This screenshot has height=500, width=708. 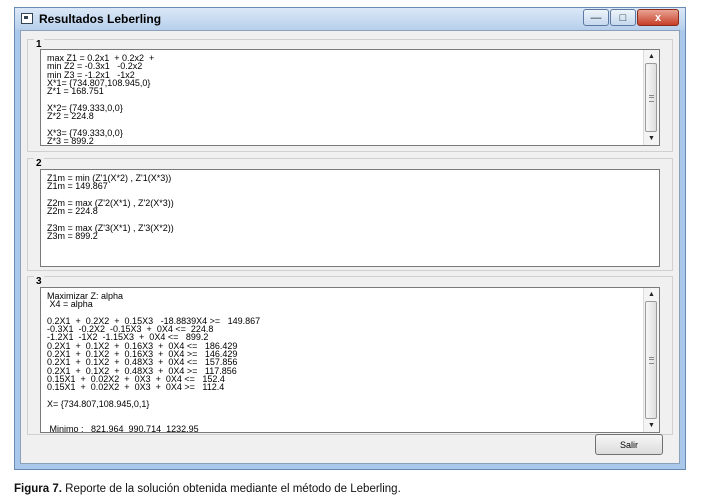 What do you see at coordinates (623, 17) in the screenshot?
I see `maximize-button: □` at bounding box center [623, 17].